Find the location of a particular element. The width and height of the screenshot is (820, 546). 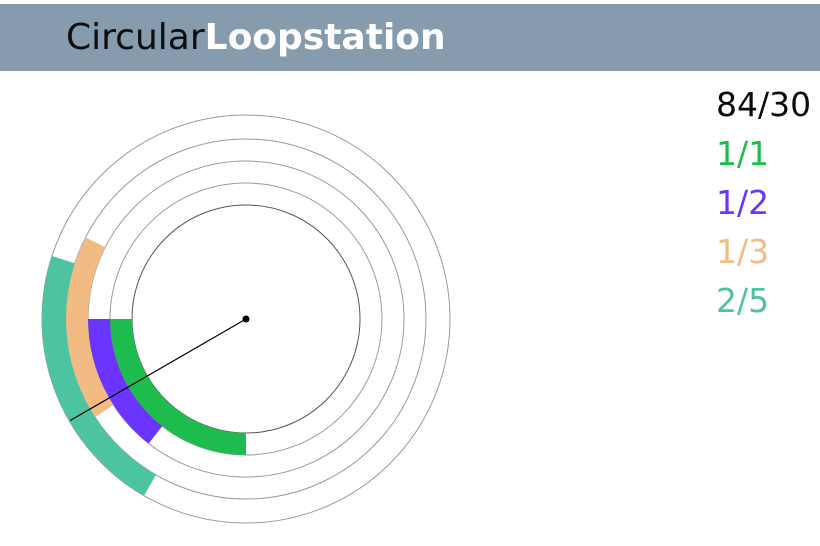

playhead-center-dot is located at coordinates (246, 319).